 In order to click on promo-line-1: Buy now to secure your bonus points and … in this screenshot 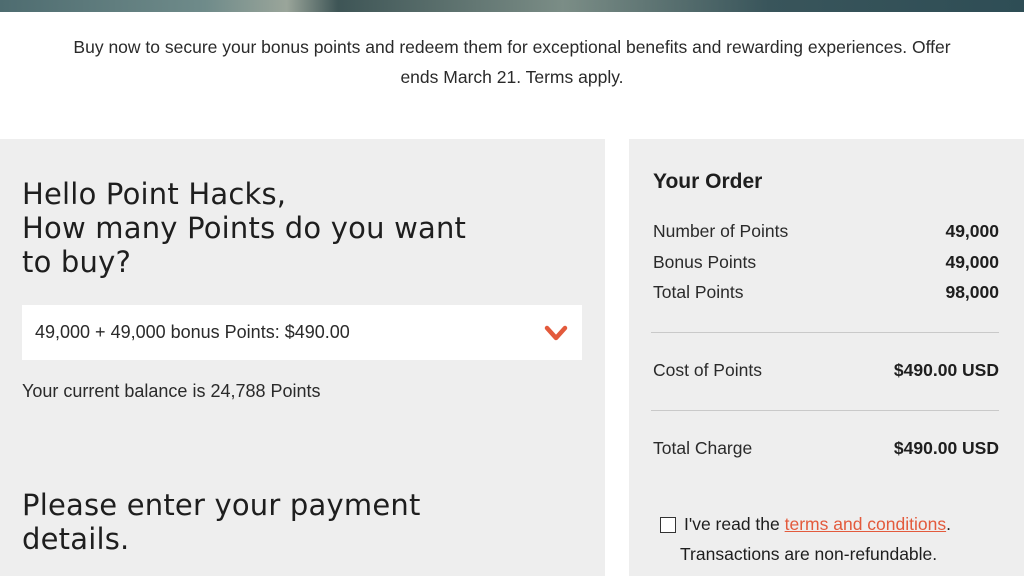, I will do `click(512, 47)`.